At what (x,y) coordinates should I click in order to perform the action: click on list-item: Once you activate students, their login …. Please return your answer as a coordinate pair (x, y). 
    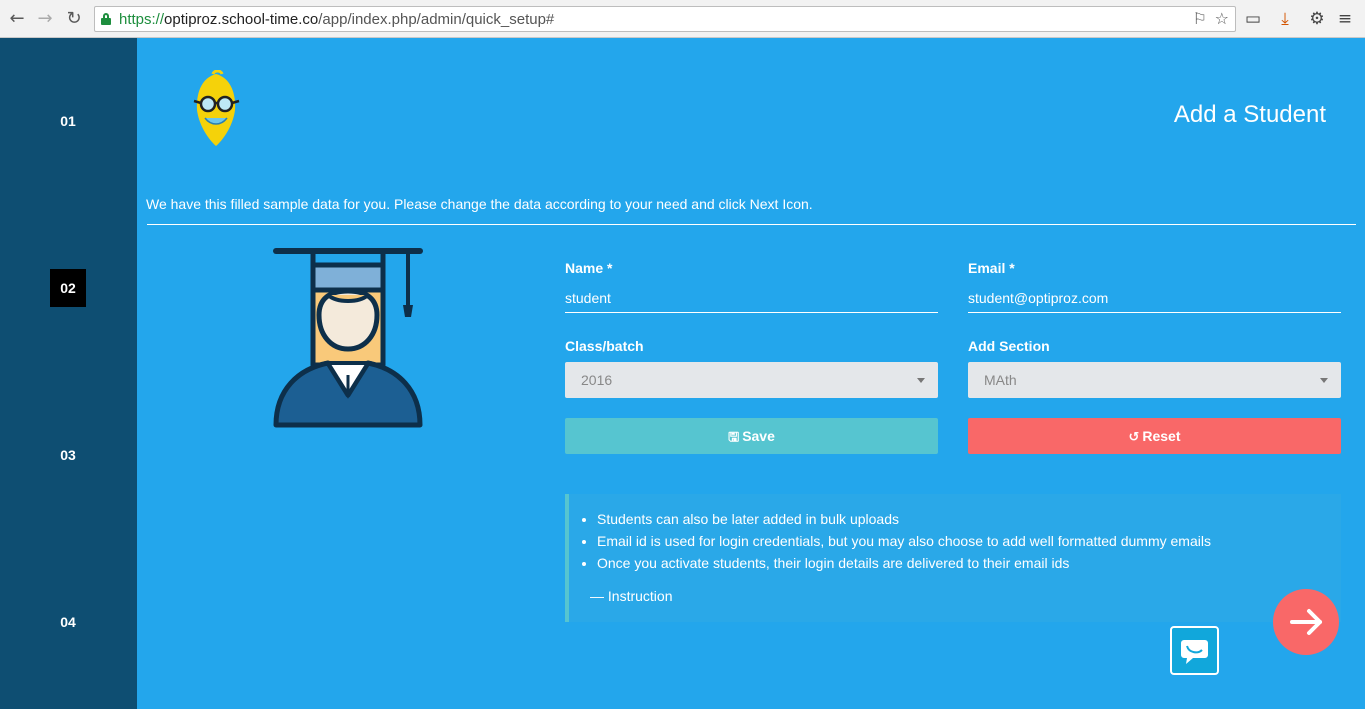
    Looking at the image, I should click on (904, 563).